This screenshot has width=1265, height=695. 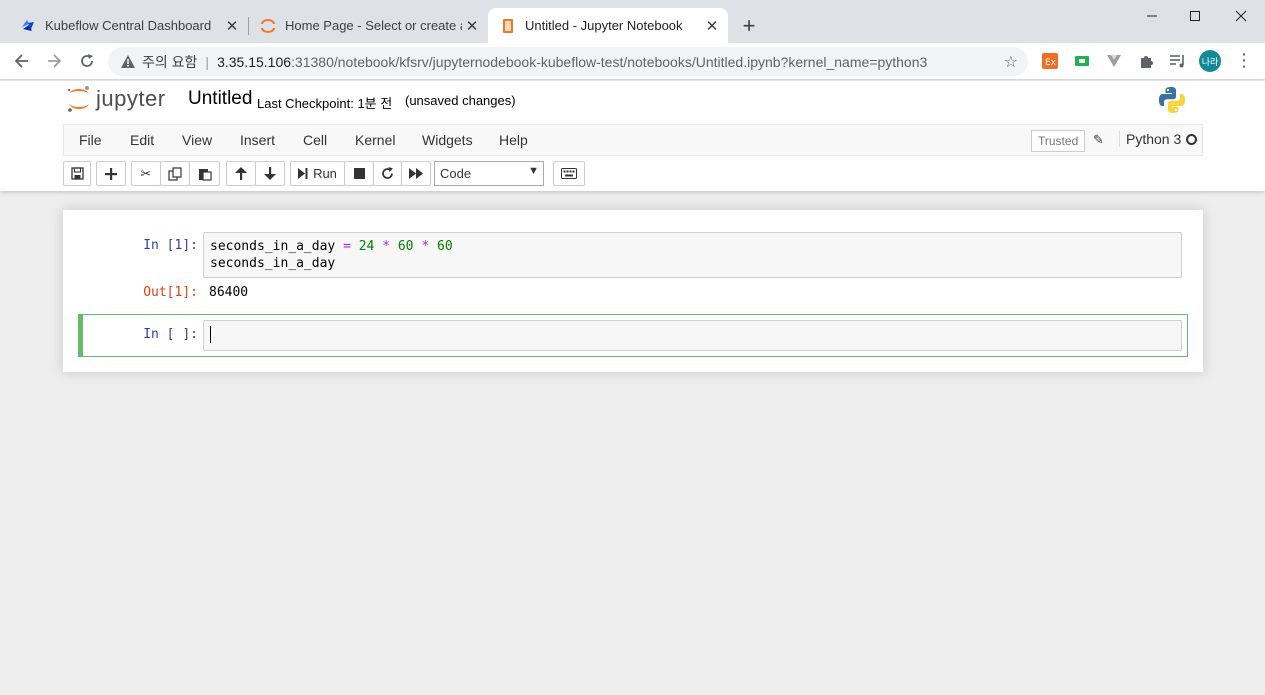 What do you see at coordinates (447, 140) in the screenshot?
I see `menu-widgets: Widgets` at bounding box center [447, 140].